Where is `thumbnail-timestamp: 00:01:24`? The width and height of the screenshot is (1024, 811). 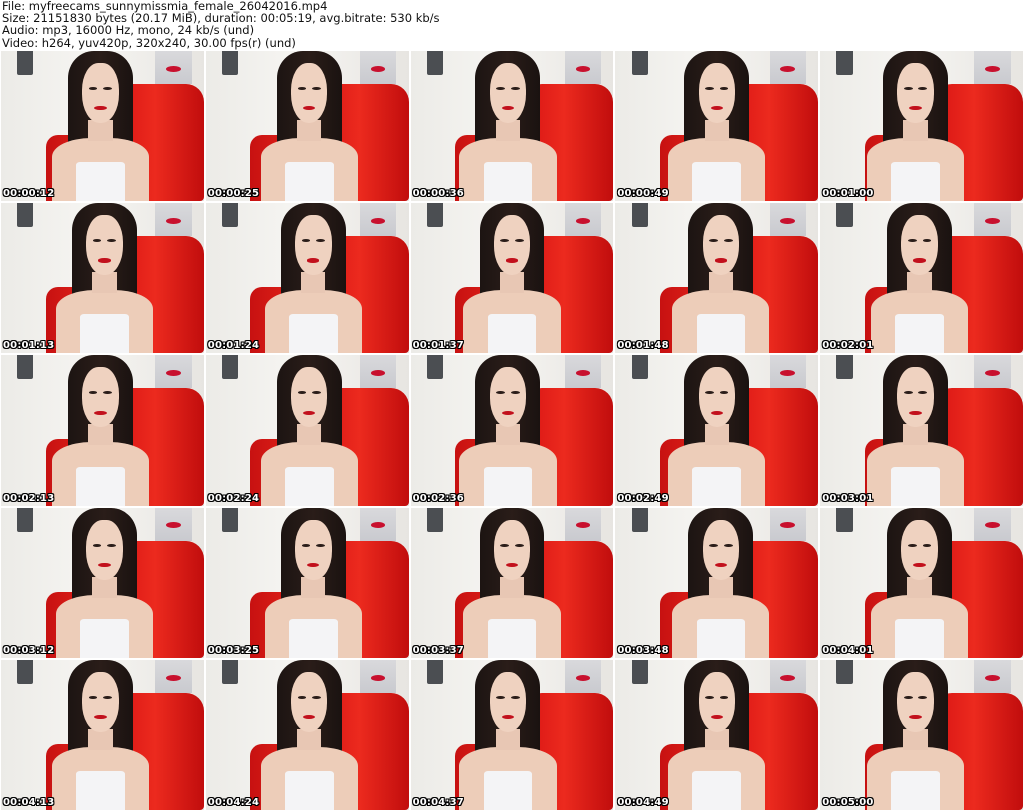
thumbnail-timestamp: 00:01:24 is located at coordinates (233, 346).